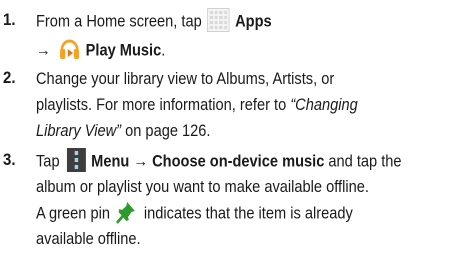 This screenshot has height=268, width=468. What do you see at coordinates (48, 161) in the screenshot?
I see `step-text: Tap` at bounding box center [48, 161].